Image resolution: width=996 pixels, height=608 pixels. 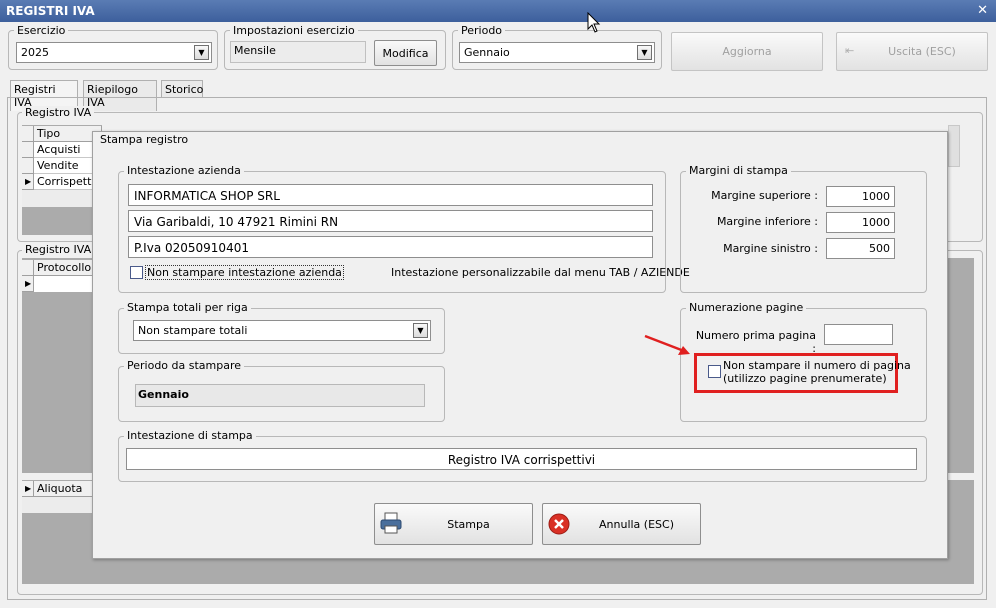 What do you see at coordinates (636, 524) in the screenshot?
I see `annulla-label: Annulla (ESC)` at bounding box center [636, 524].